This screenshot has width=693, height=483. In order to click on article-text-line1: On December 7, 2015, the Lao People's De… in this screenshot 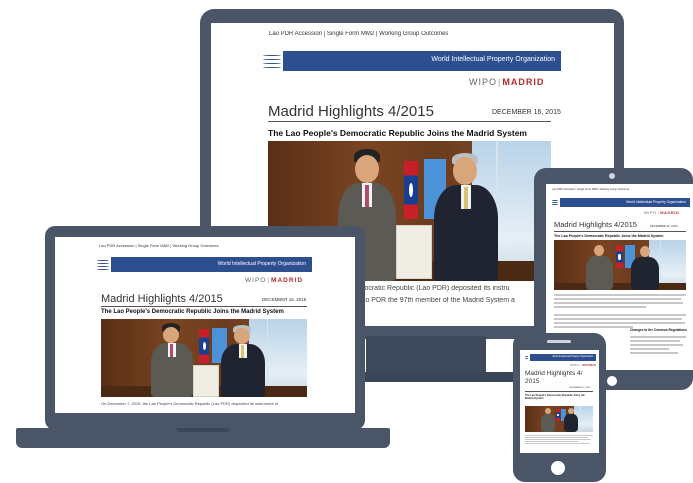, I will do `click(190, 403)`.